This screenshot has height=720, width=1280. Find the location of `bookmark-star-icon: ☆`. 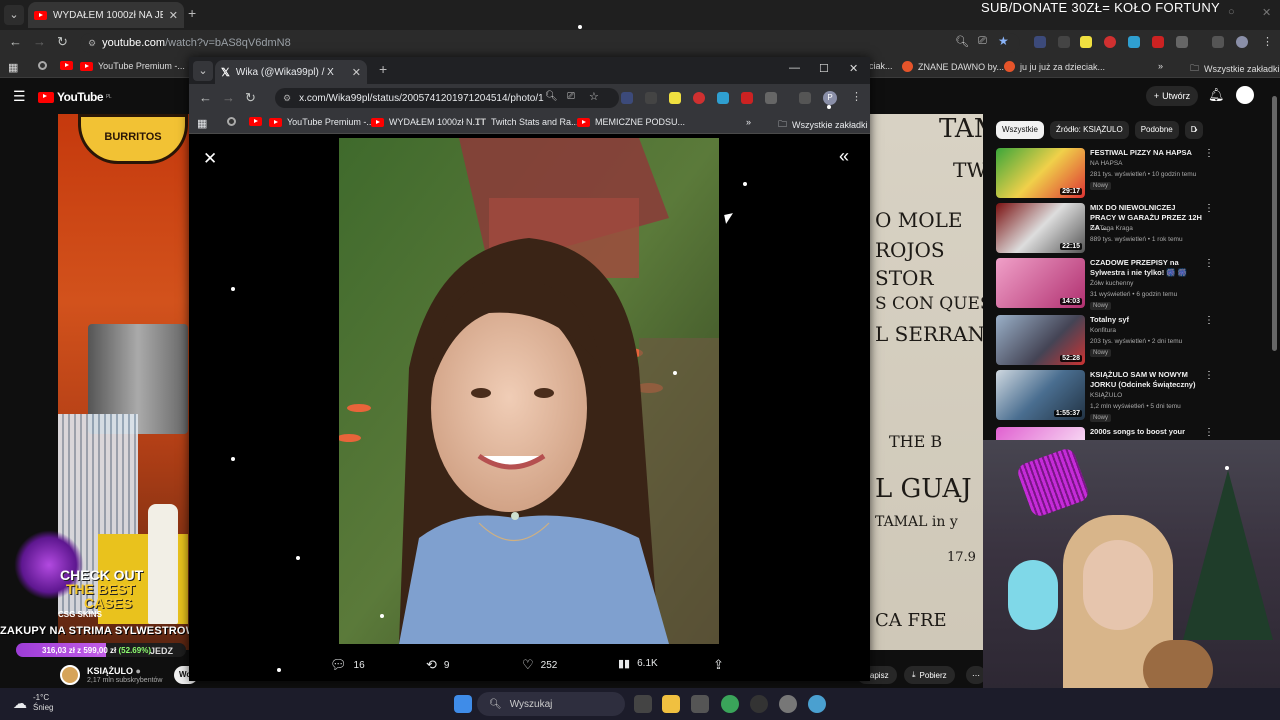

bookmark-star-icon: ☆ is located at coordinates (594, 96).